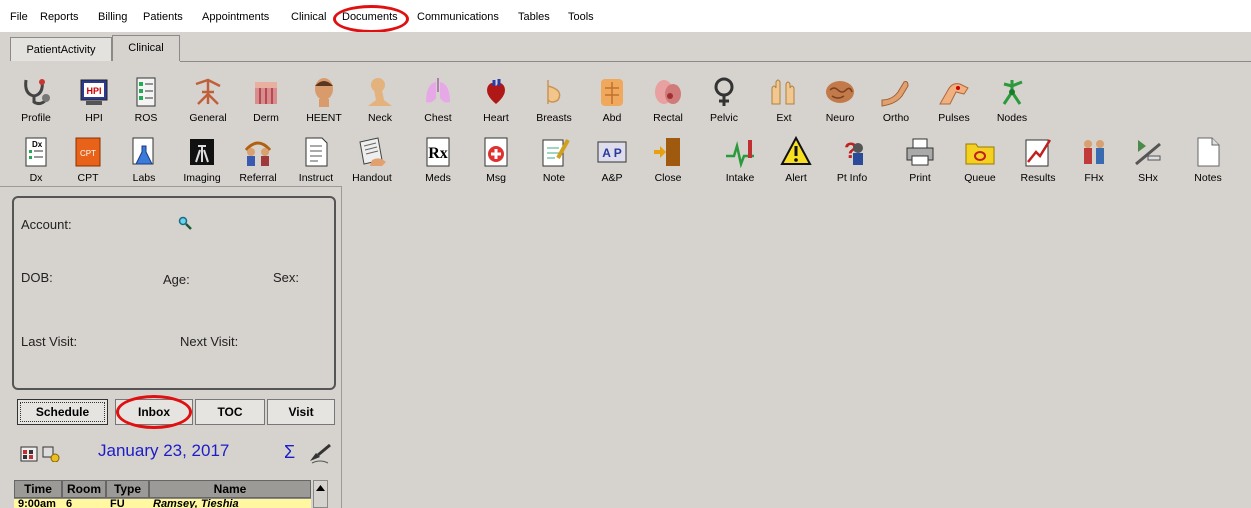 This screenshot has width=1251, height=508. Describe the element at coordinates (668, 105) in the screenshot. I see `toolbar-rectal-button: Rectal` at that location.